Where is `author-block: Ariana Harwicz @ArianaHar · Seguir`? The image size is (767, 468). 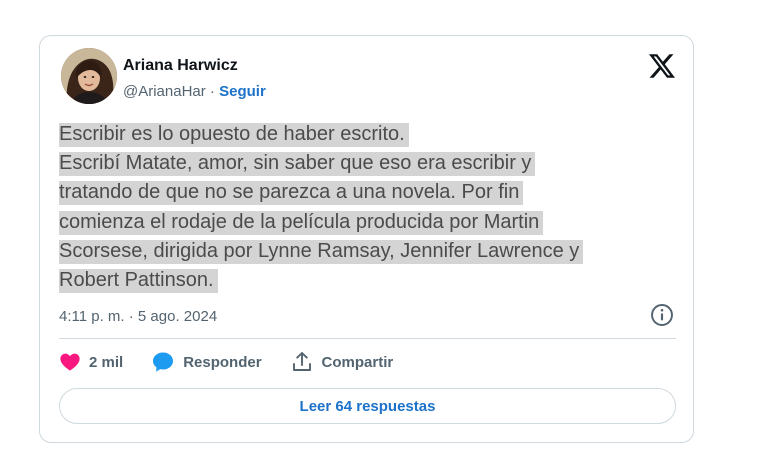
author-block: Ariana Harwicz @ArianaHar · Seguir is located at coordinates (194, 79).